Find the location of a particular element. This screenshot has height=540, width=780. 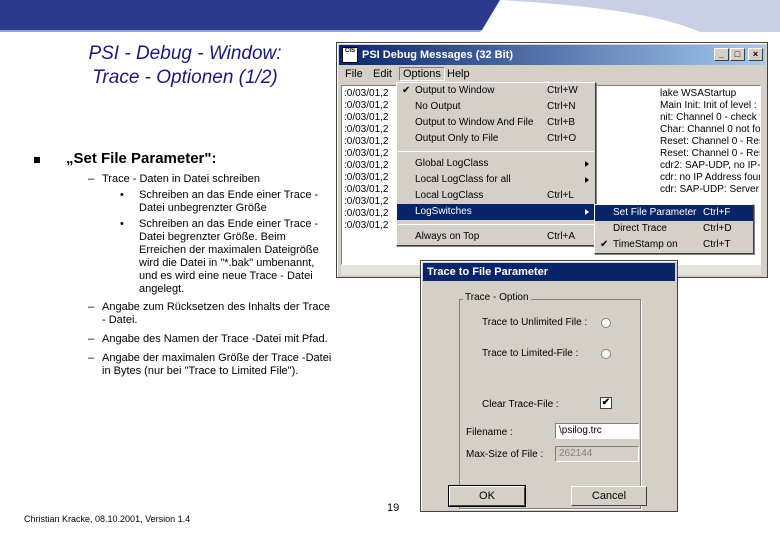

menu-item-label: Local LogClass is located at coordinates (449, 195).